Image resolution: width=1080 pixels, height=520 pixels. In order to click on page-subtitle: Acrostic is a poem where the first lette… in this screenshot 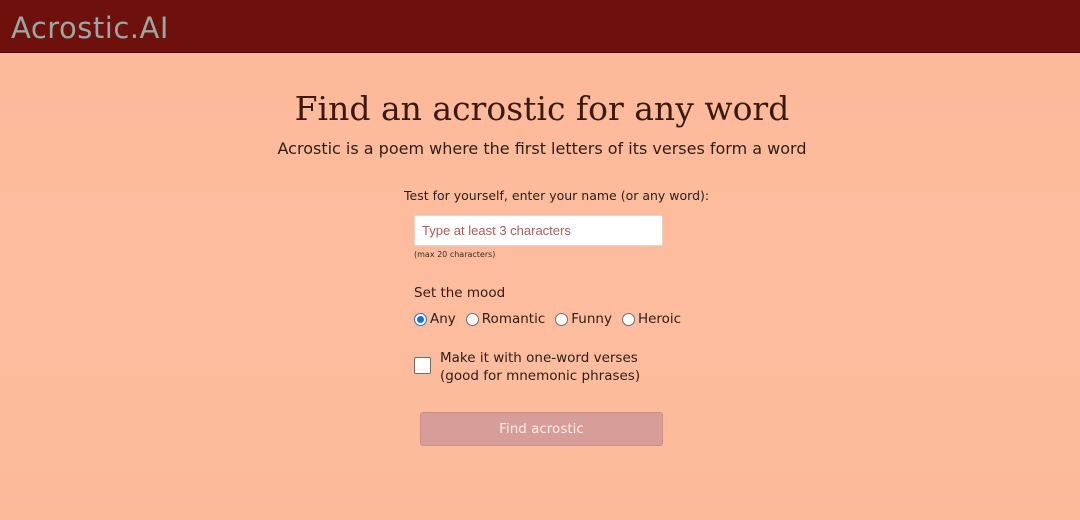, I will do `click(542, 148)`.